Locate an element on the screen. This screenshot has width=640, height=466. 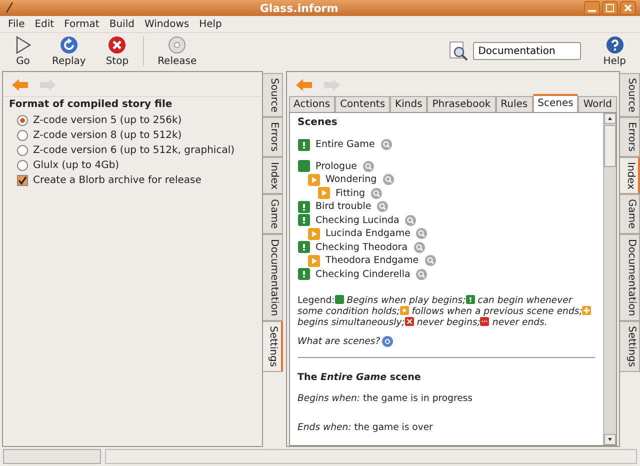
menu-item: Build is located at coordinates (121, 24).